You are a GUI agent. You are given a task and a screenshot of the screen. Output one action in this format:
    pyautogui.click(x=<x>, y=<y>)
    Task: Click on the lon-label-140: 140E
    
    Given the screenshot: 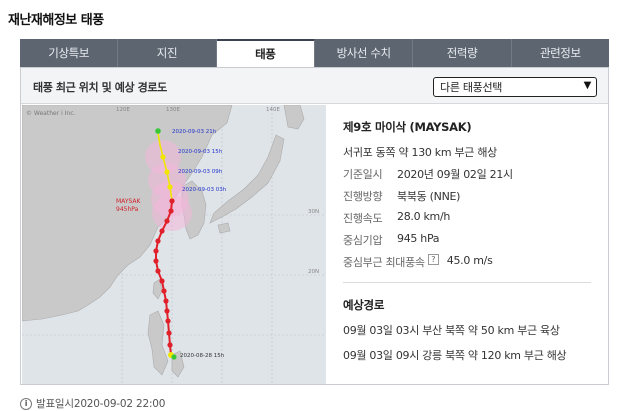 What is the action you would take?
    pyautogui.click(x=273, y=110)
    